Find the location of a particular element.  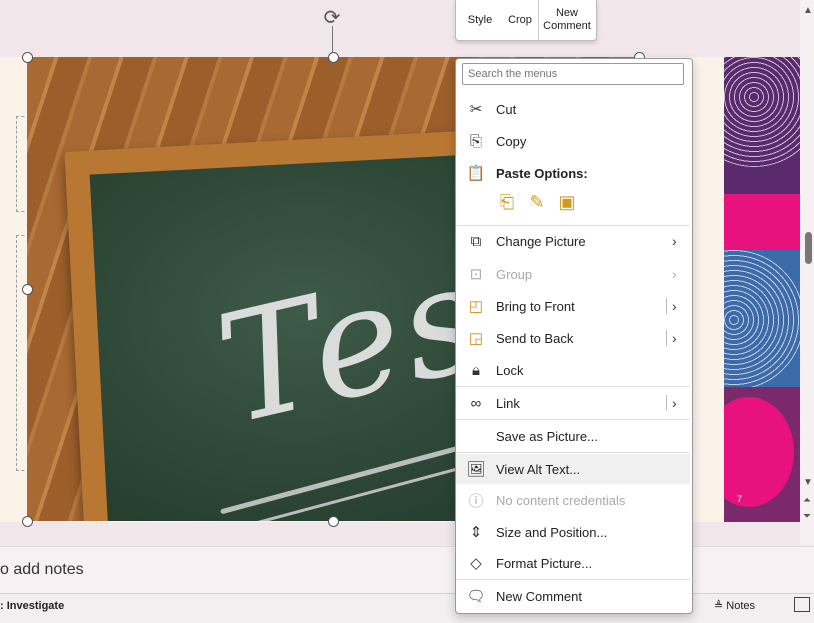

resize-handle-left is located at coordinates (27, 289).